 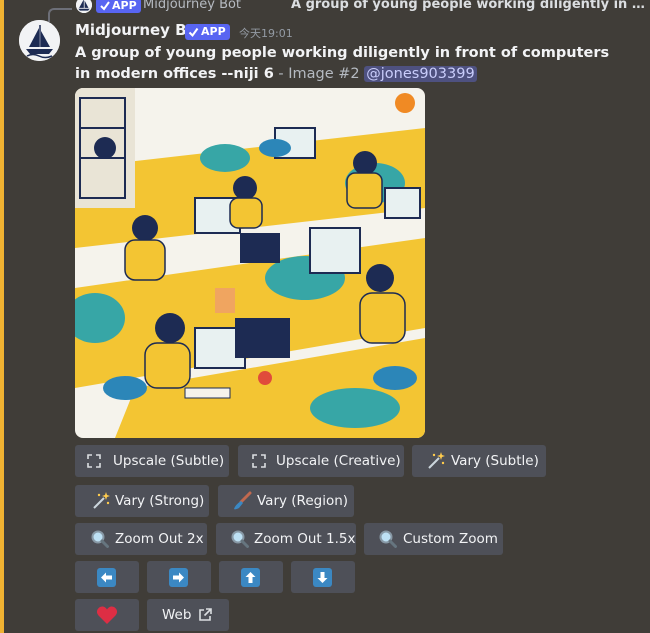 I want to click on external-link-icon, so click(x=205, y=614).